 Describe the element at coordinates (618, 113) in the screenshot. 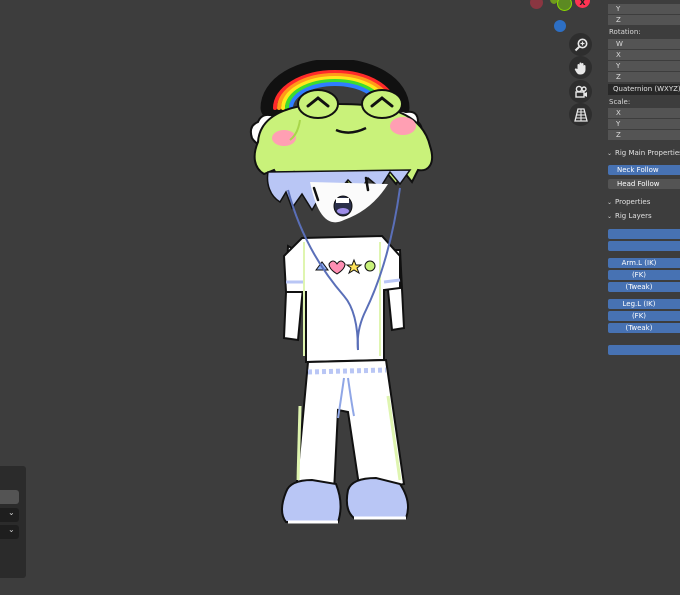

I see `scale-x-label: X` at that location.